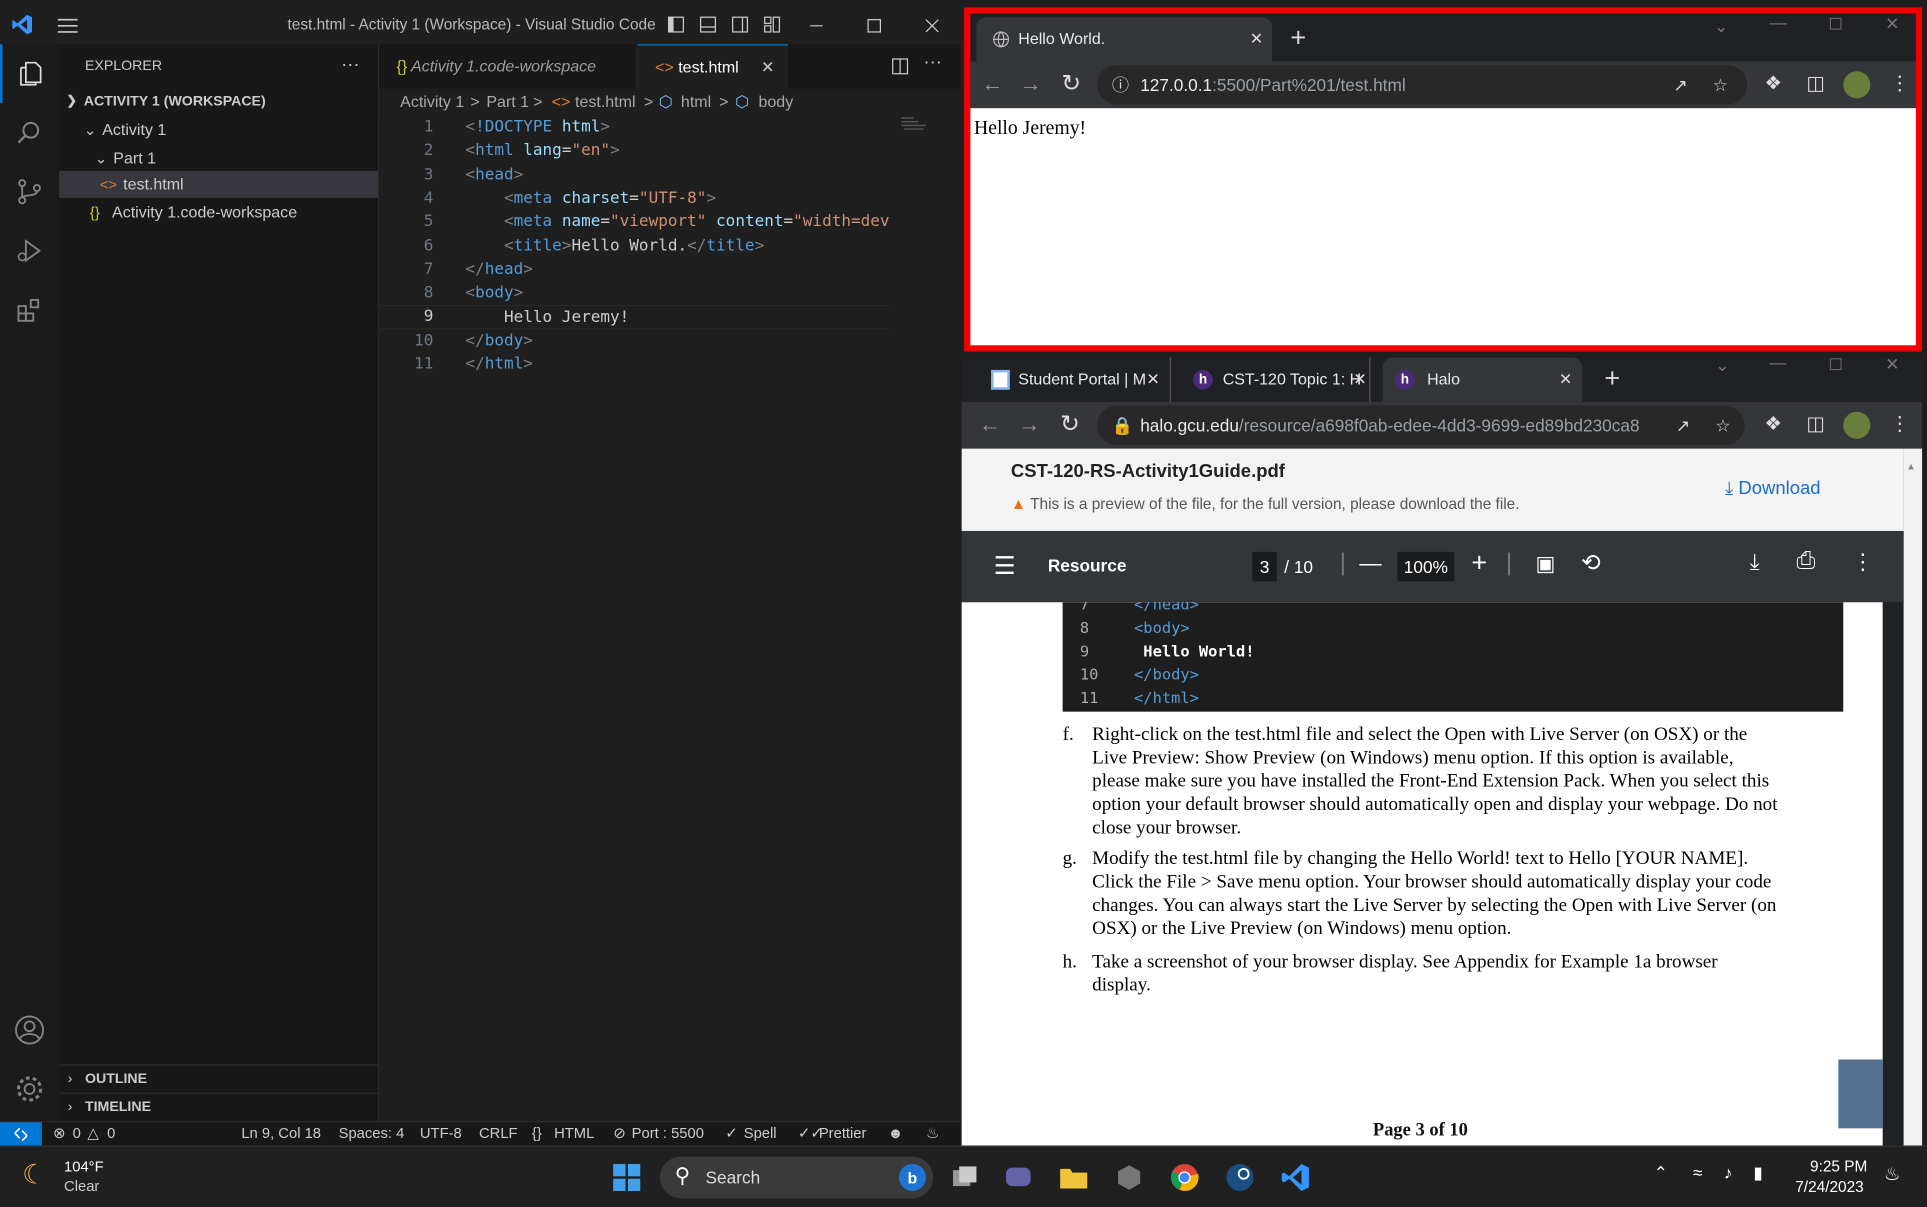 Image resolution: width=1927 pixels, height=1207 pixels. What do you see at coordinates (441, 1133) in the screenshot?
I see `encoding: UTF-8` at bounding box center [441, 1133].